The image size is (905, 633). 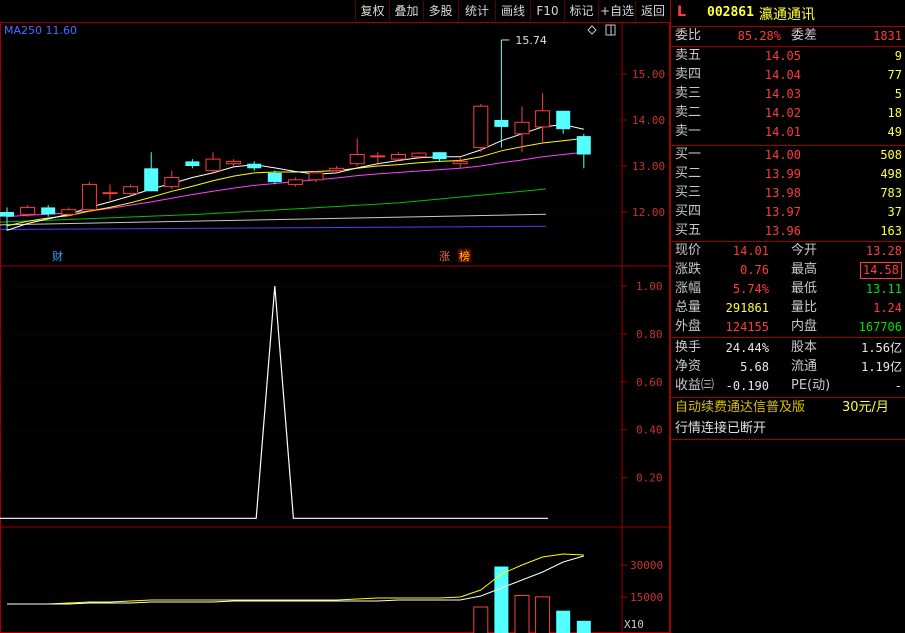 What do you see at coordinates (646, 565) in the screenshot?
I see `volume-tick-label: 30000` at bounding box center [646, 565].